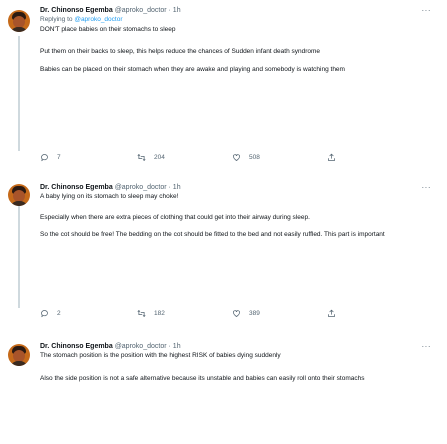 The height and width of the screenshot is (444, 447). Describe the element at coordinates (98, 19) in the screenshot. I see `reply-mention-link: @aproko_doctor` at that location.